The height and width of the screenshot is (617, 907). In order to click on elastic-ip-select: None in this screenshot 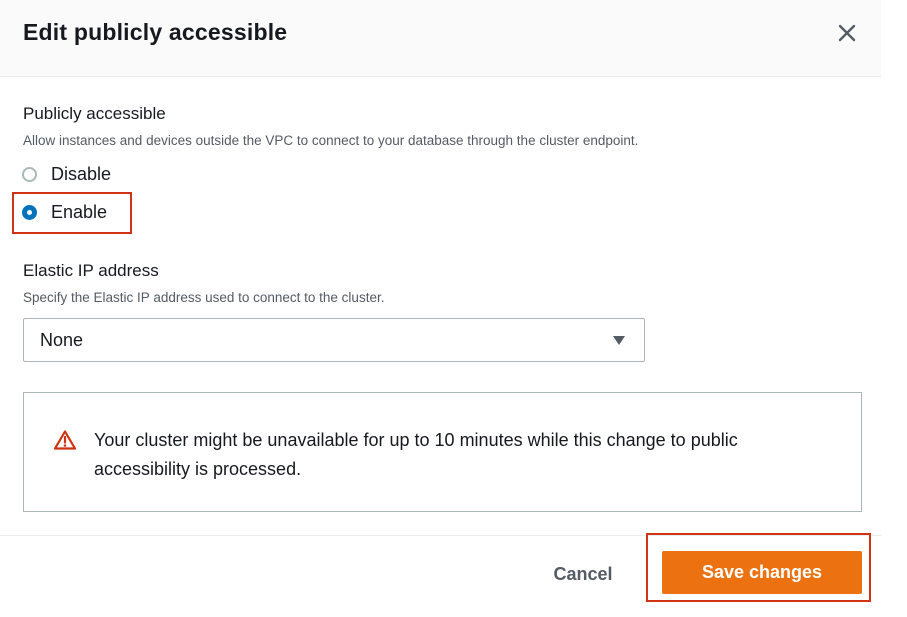, I will do `click(334, 340)`.